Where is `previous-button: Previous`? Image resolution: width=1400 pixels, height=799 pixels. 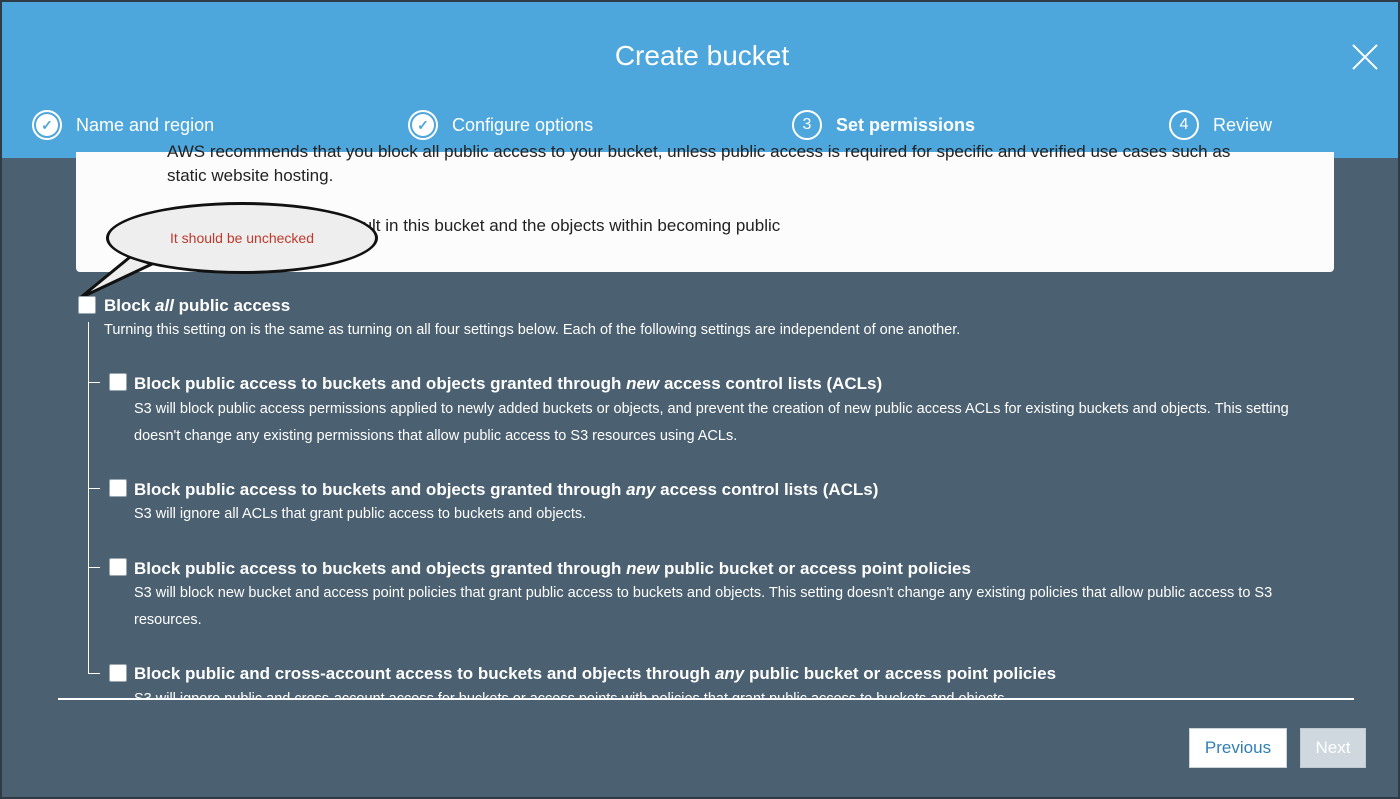 previous-button: Previous is located at coordinates (1238, 748).